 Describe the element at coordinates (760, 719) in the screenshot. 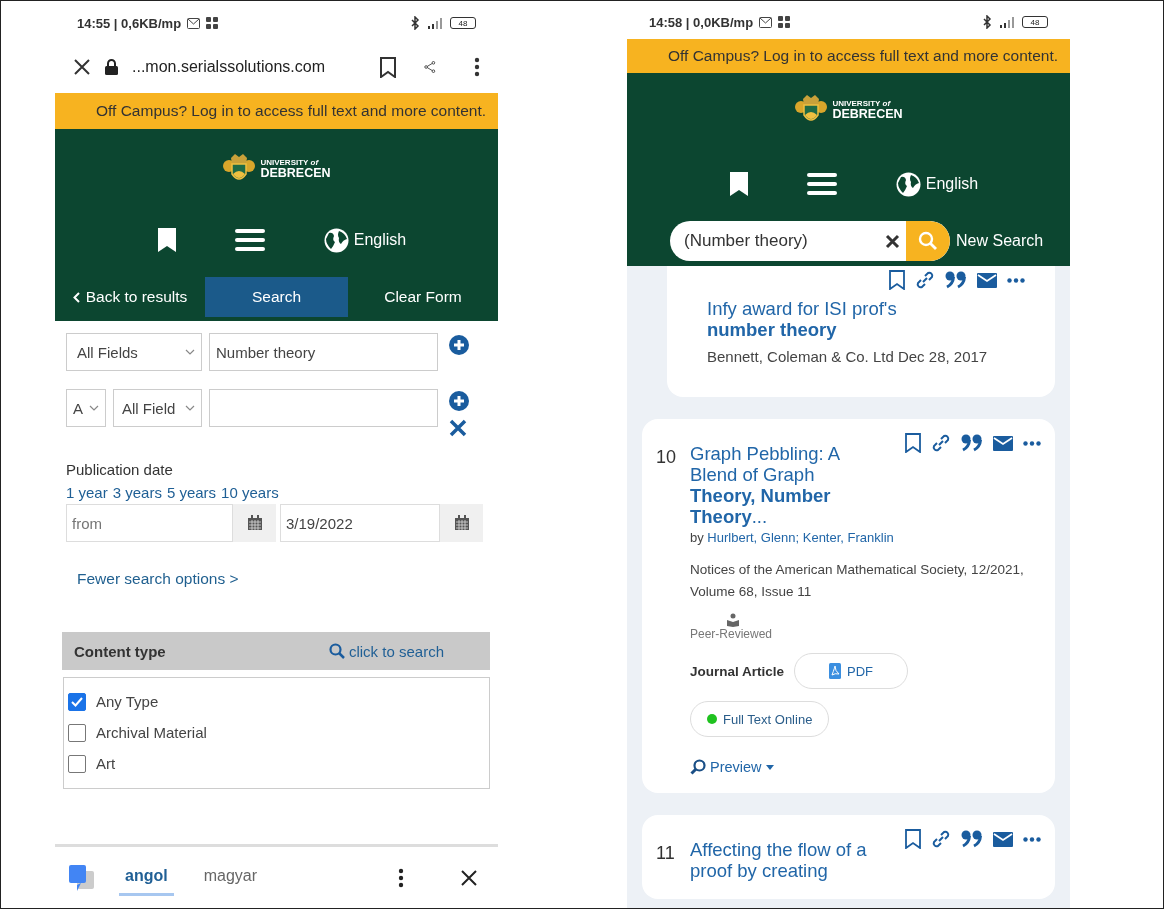

I see `full-text-online-button: Full Text Online` at that location.